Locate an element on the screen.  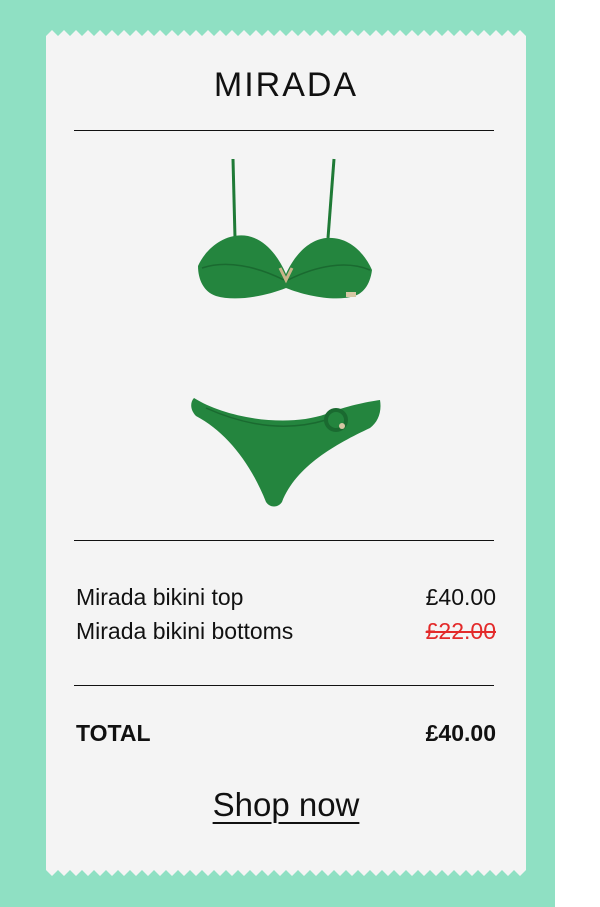
total-row: TOTAL £40.00 is located at coordinates (286, 733).